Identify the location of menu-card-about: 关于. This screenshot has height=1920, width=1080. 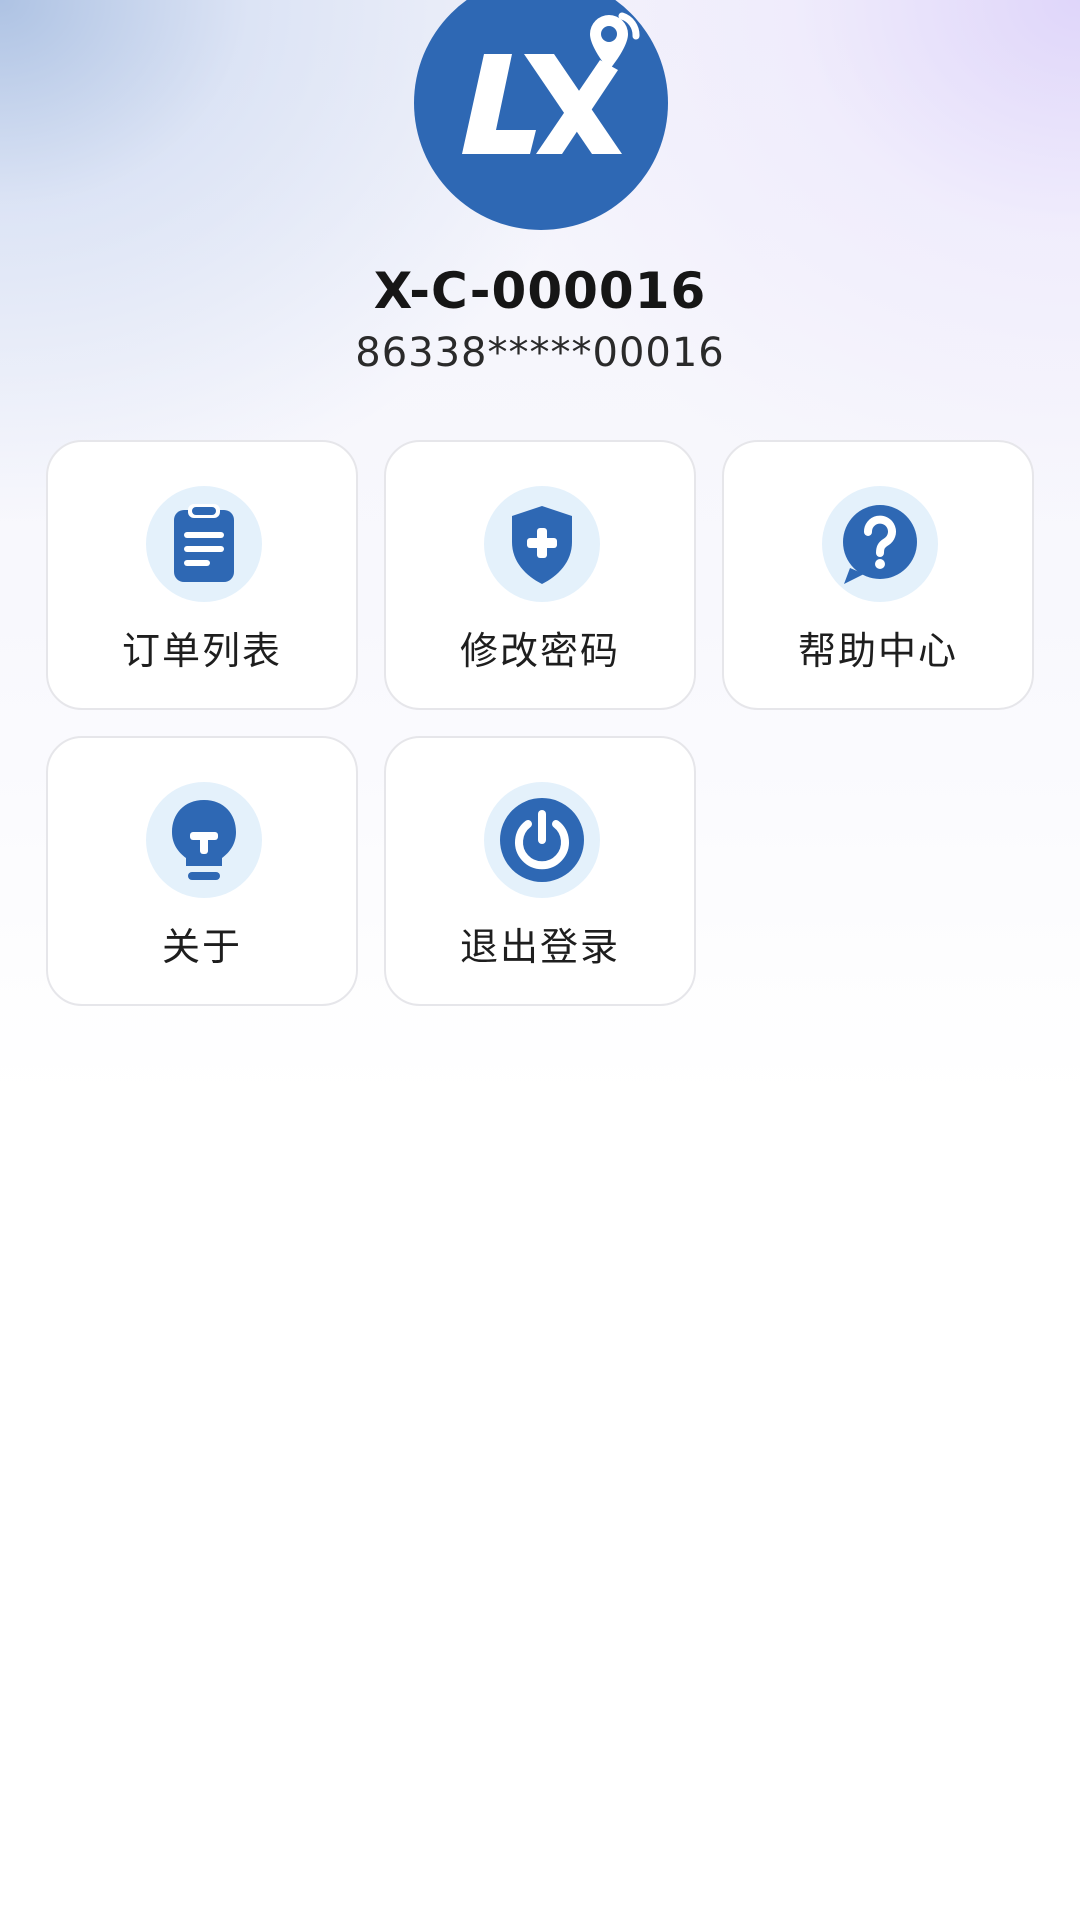
(202, 871).